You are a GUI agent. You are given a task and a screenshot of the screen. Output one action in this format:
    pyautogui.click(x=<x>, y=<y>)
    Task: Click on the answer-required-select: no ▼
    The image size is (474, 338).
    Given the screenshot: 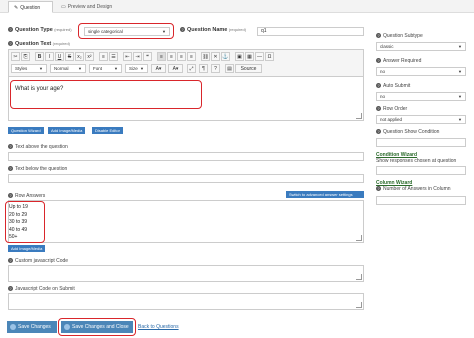 What is the action you would take?
    pyautogui.click(x=421, y=71)
    